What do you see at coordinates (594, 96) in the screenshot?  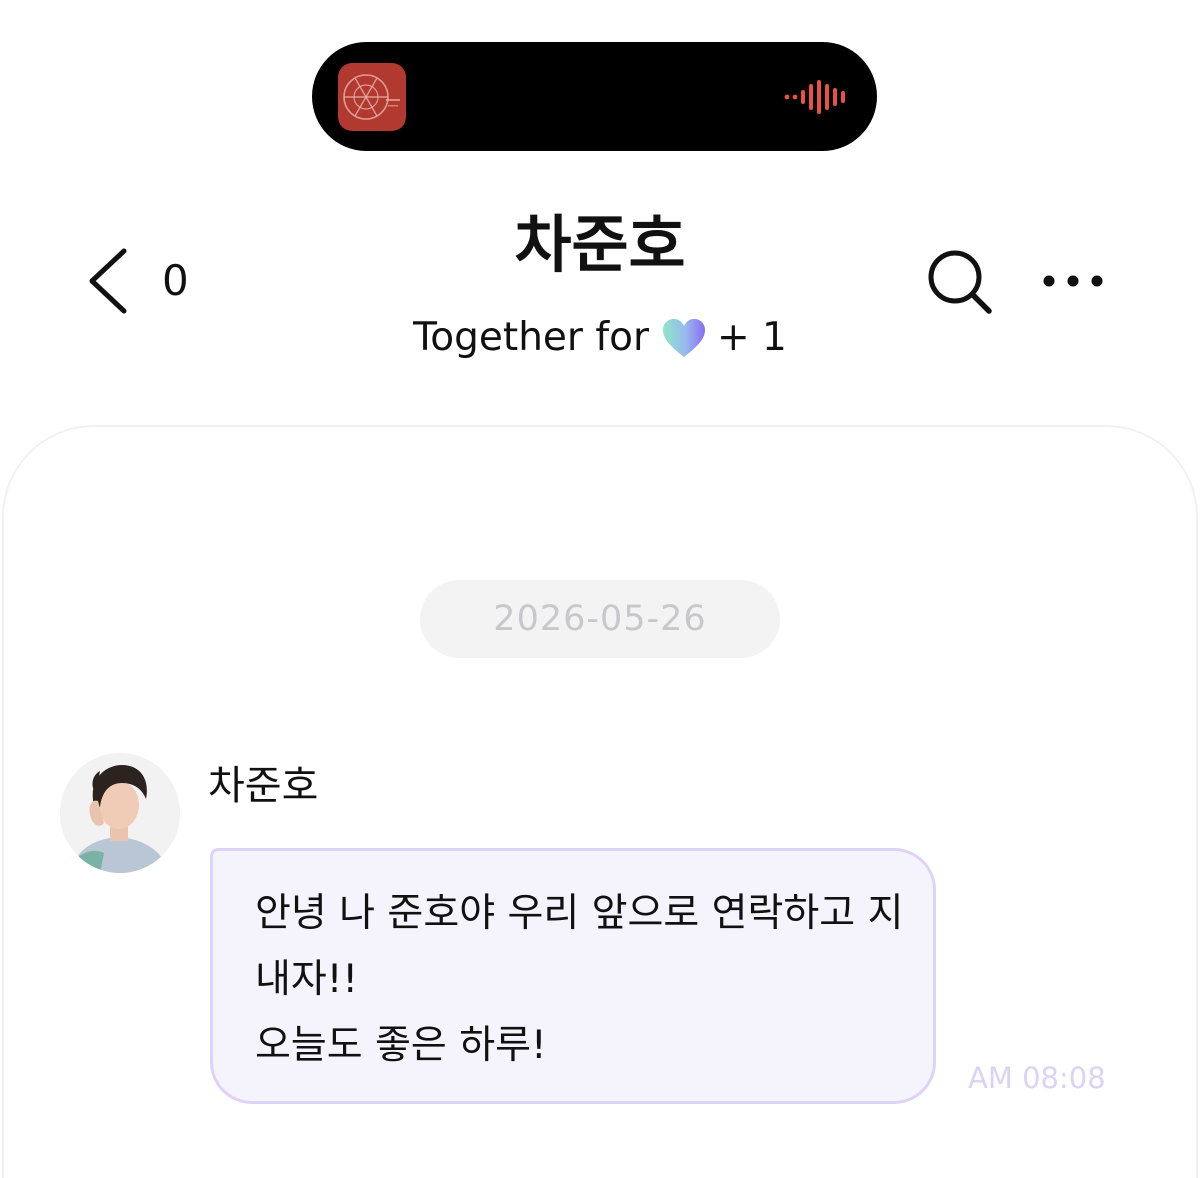 I see `dynamic-island` at bounding box center [594, 96].